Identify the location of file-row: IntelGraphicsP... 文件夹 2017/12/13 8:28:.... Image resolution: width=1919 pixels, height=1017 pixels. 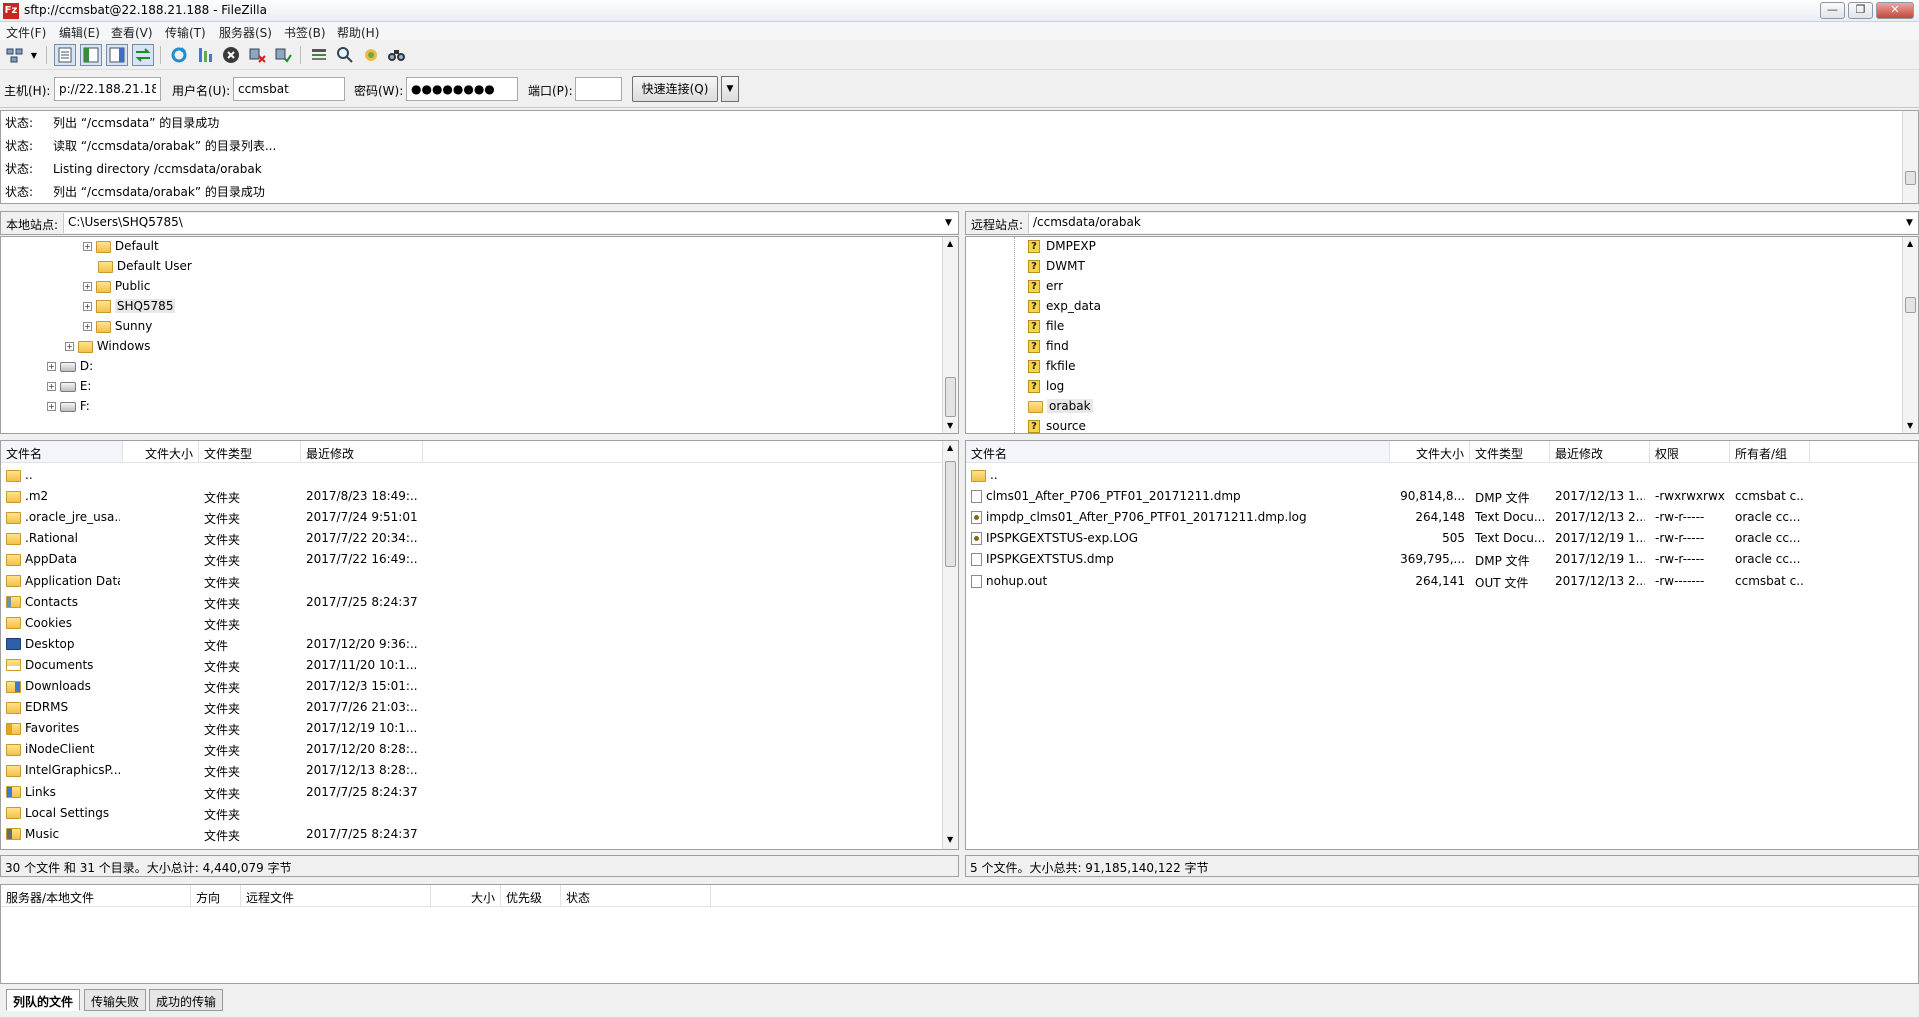
(471, 770).